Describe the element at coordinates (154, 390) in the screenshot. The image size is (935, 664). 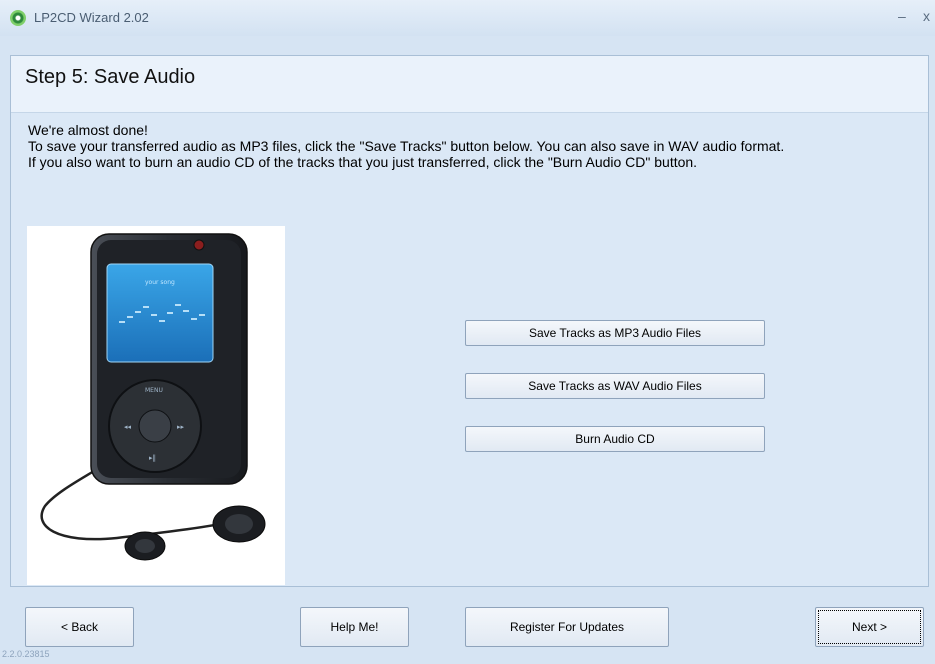
I see `wheel-label: MENU` at that location.